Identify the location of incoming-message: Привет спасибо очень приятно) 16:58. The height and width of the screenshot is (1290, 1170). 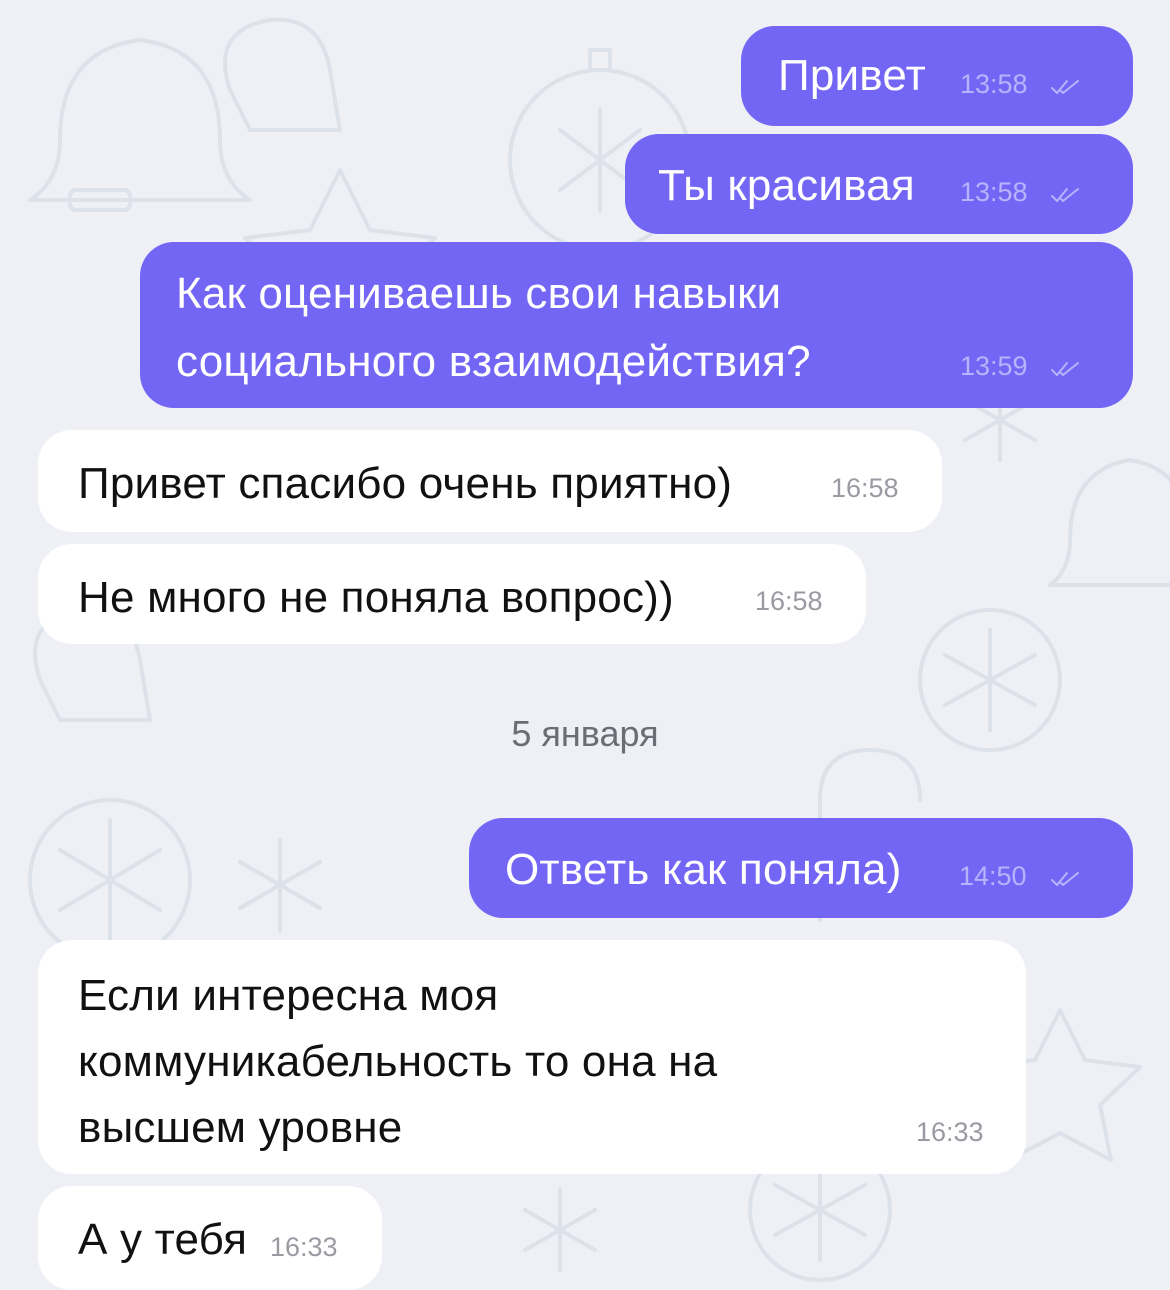
(490, 481).